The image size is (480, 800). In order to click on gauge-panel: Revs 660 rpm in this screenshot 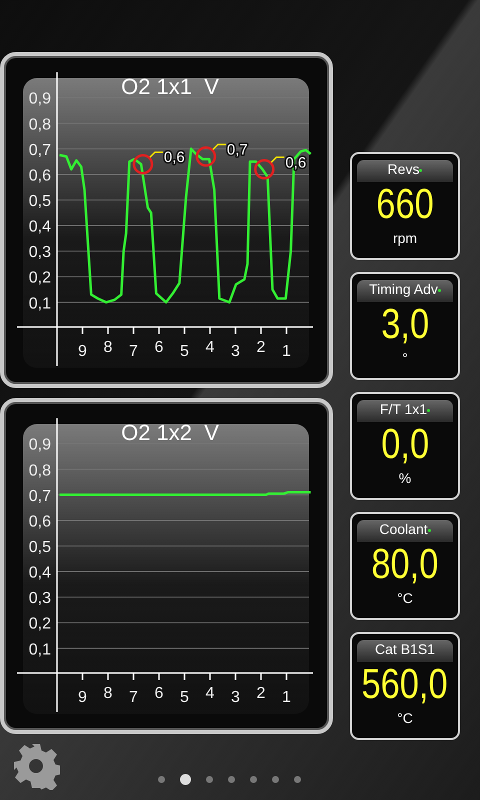, I will do `click(405, 206)`.